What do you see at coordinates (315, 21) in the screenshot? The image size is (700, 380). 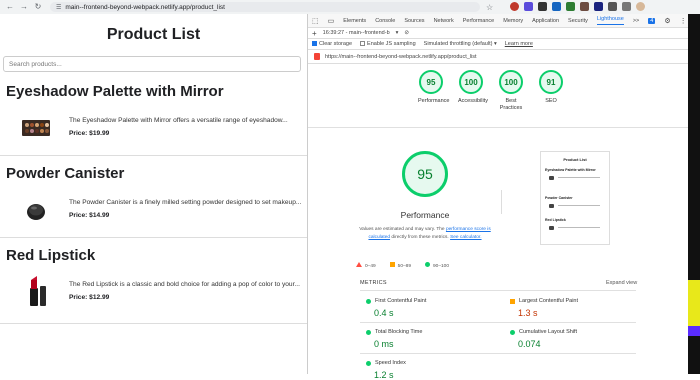 I see `inspect-icon: ⬚` at bounding box center [315, 21].